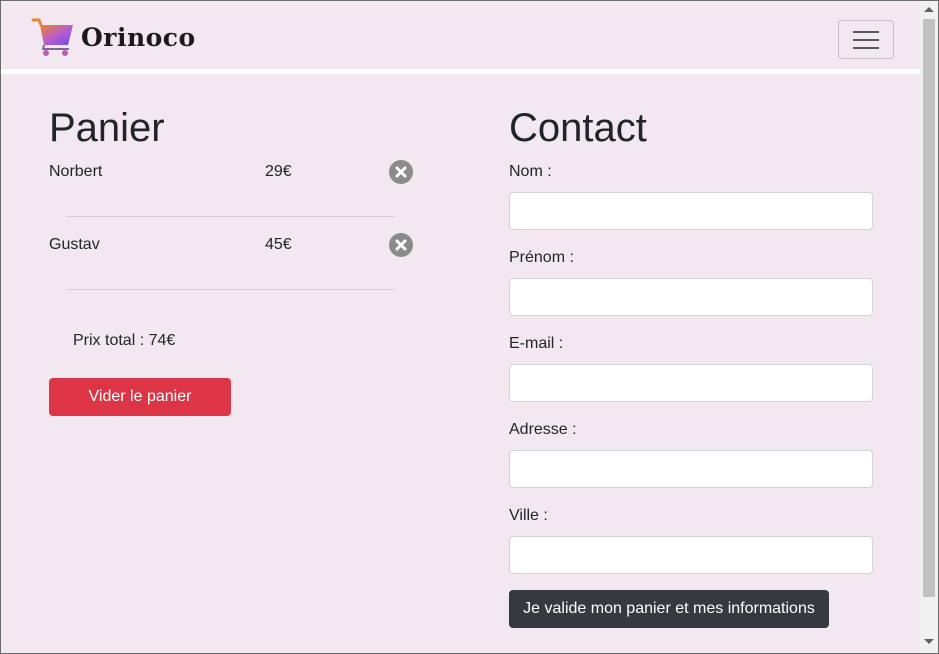 This screenshot has height=654, width=939. I want to click on label-nom: Nom :, so click(530, 171).